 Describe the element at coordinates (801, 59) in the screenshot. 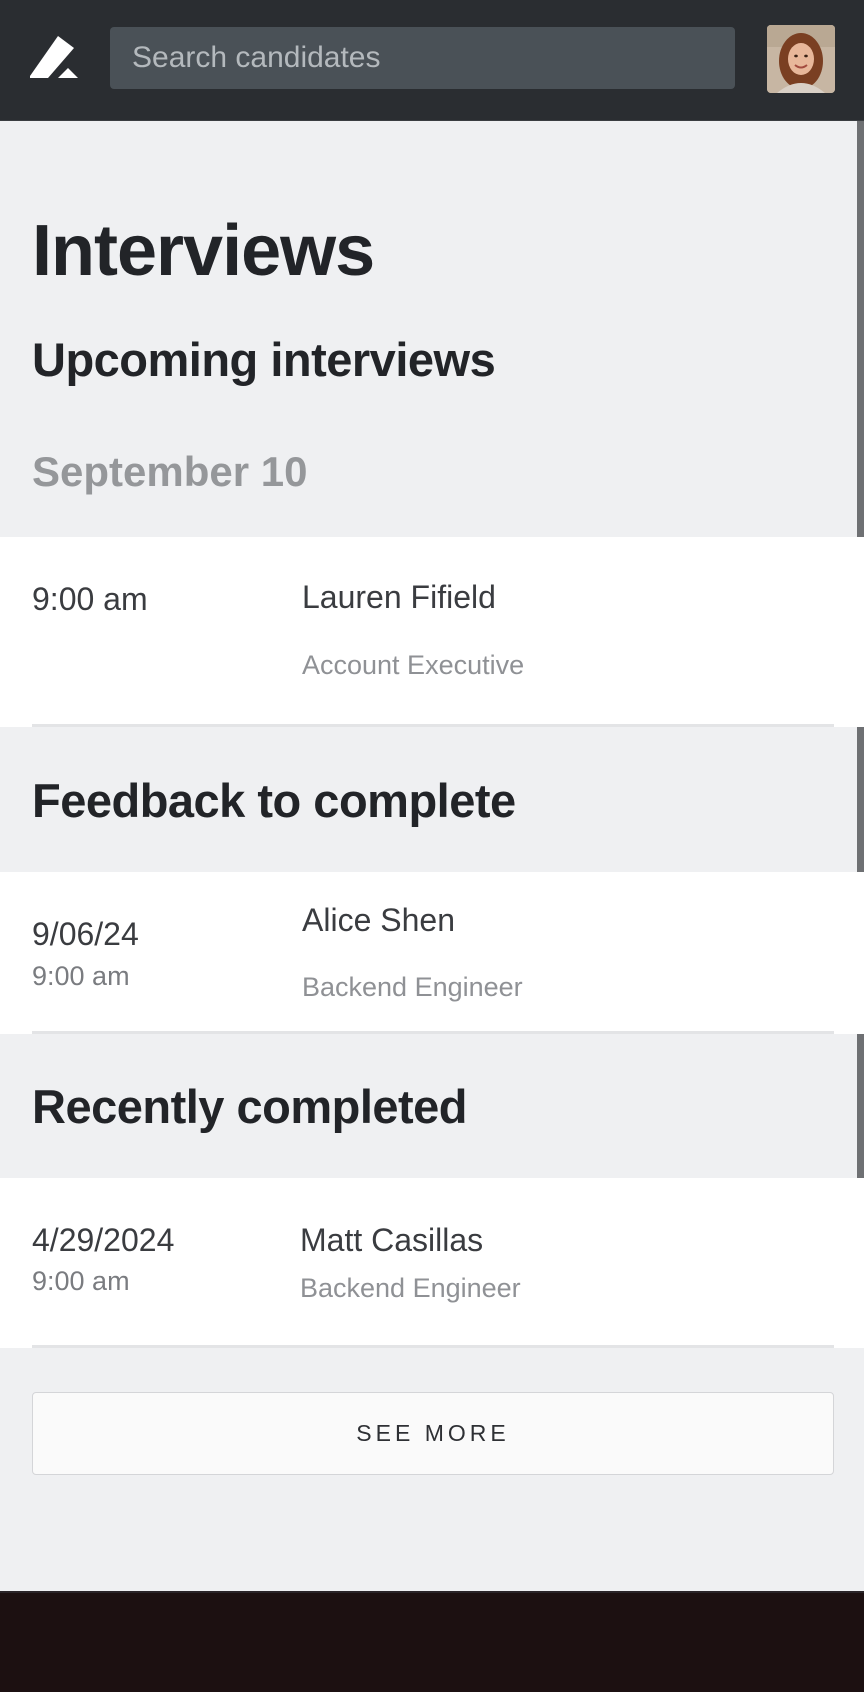

I see `user-avatar` at that location.